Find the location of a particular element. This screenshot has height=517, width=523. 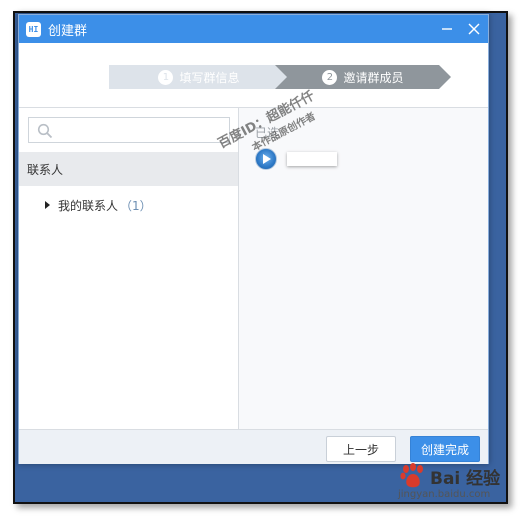

search-icon is located at coordinates (45, 131).